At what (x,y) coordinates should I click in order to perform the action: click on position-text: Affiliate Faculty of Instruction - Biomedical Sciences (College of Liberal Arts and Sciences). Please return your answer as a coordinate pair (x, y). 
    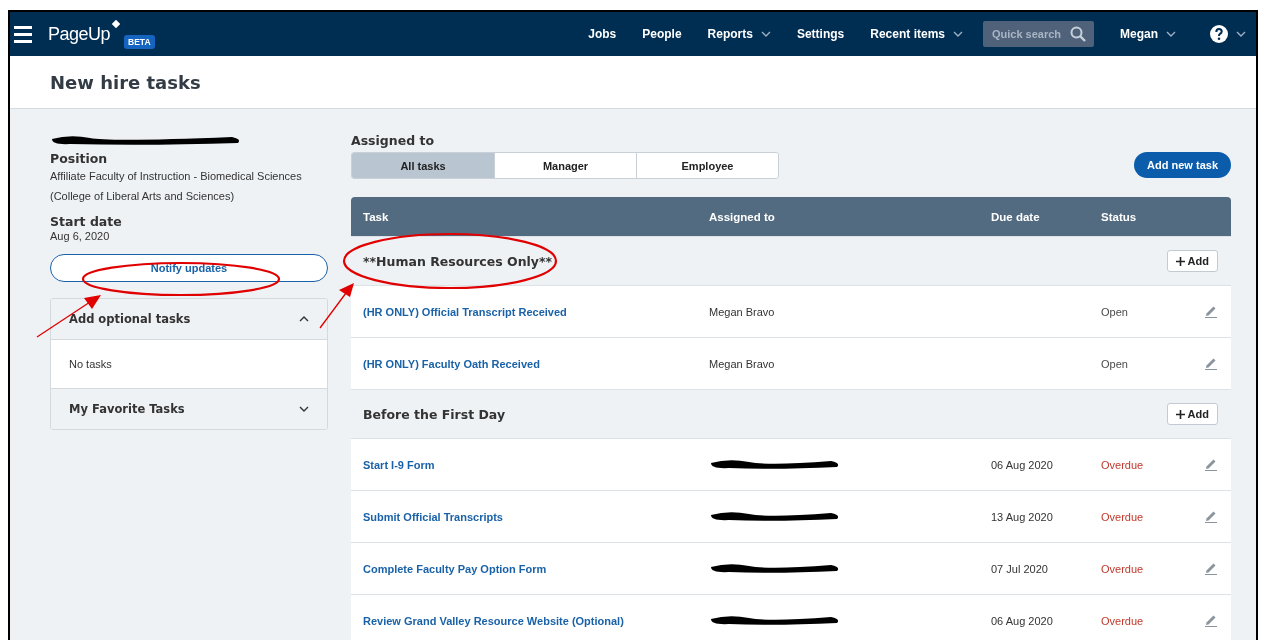
    Looking at the image, I should click on (176, 186).